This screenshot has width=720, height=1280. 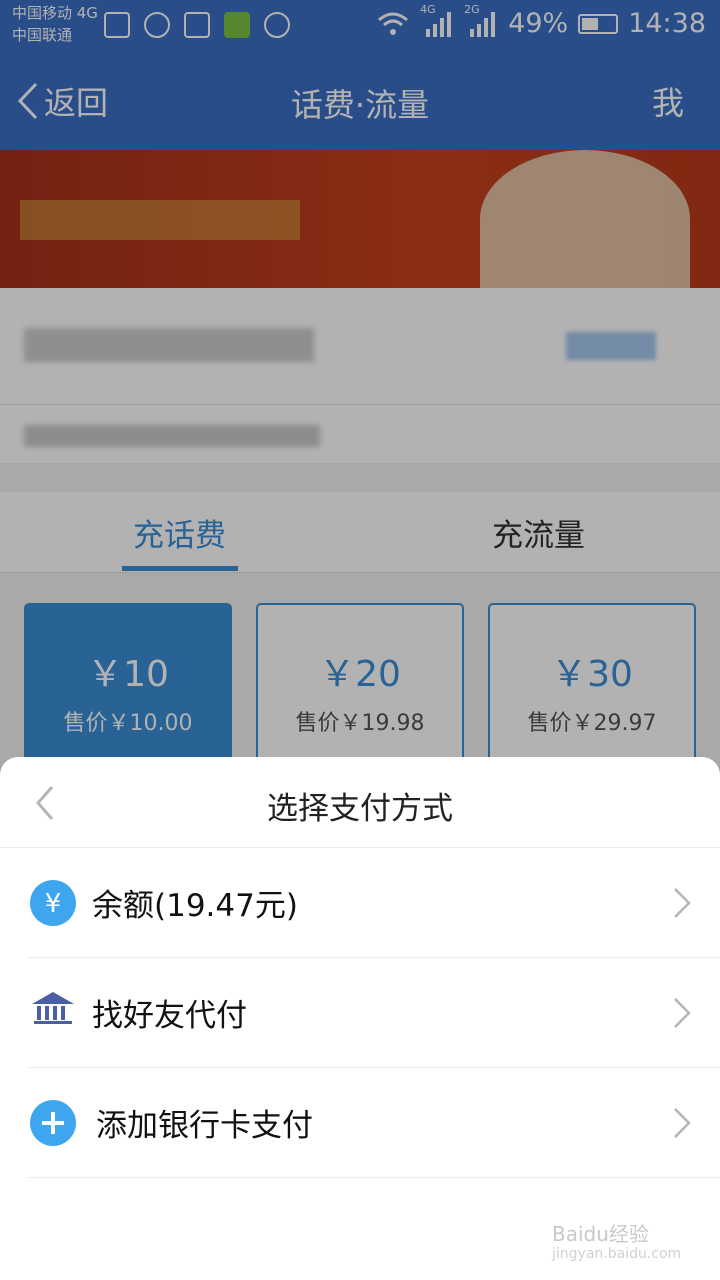 I want to click on watermark-url: jingyan.baidu.com, so click(x=617, y=1254).